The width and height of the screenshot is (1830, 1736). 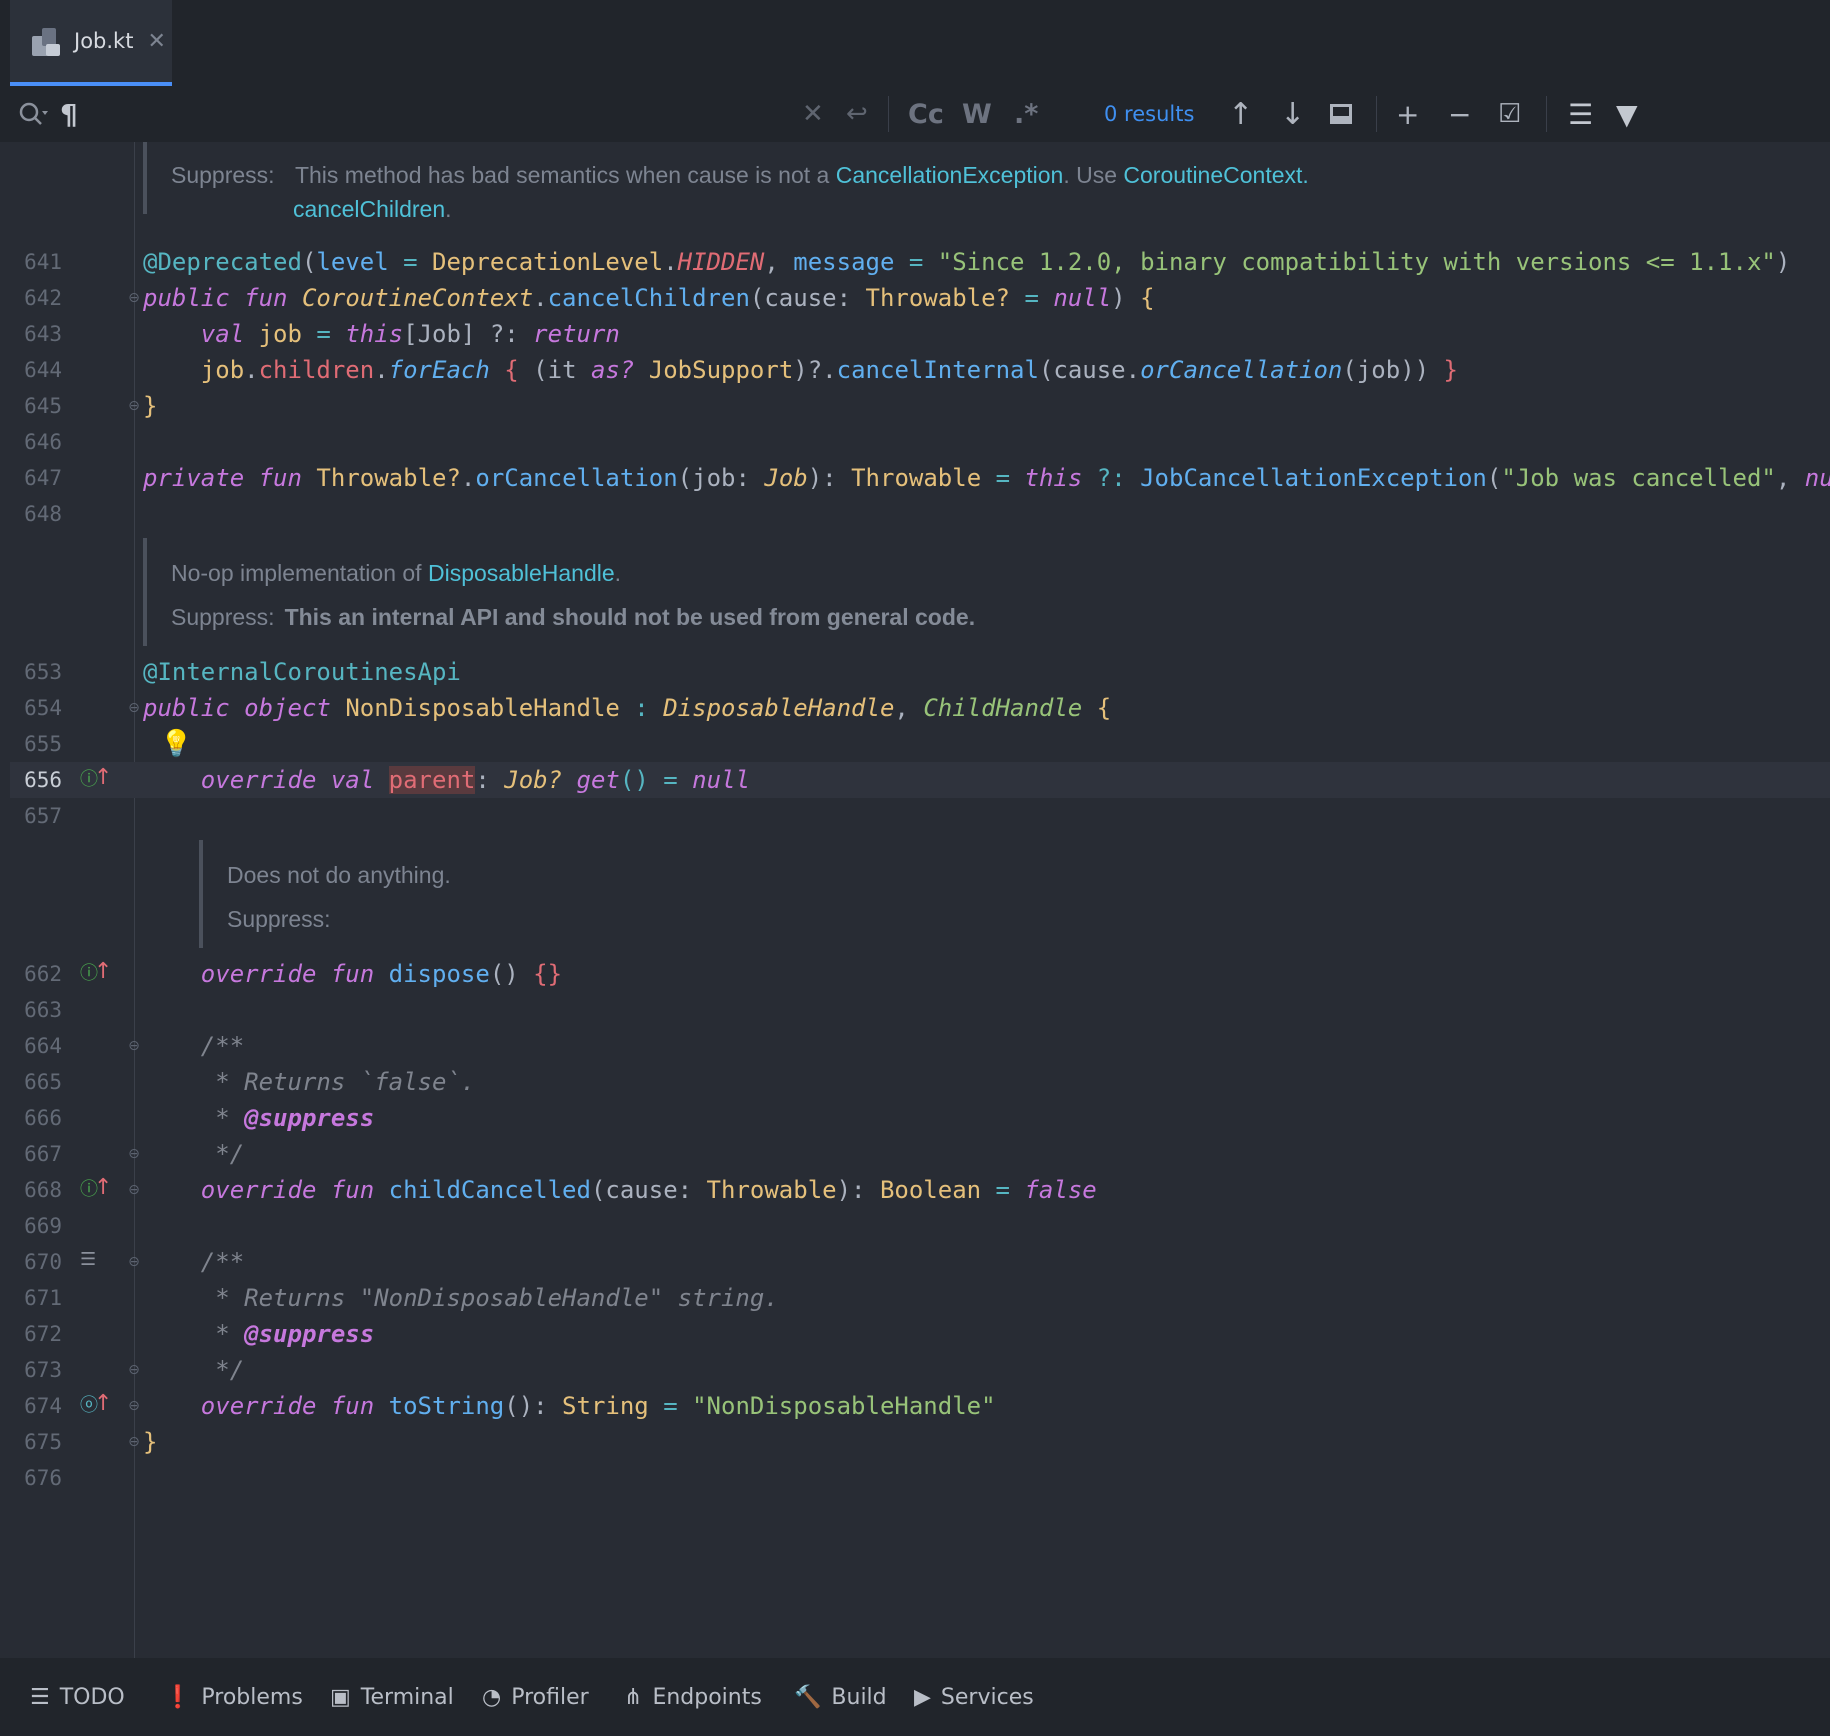 What do you see at coordinates (176, 744) in the screenshot?
I see `lightbulb-icon: 💡` at bounding box center [176, 744].